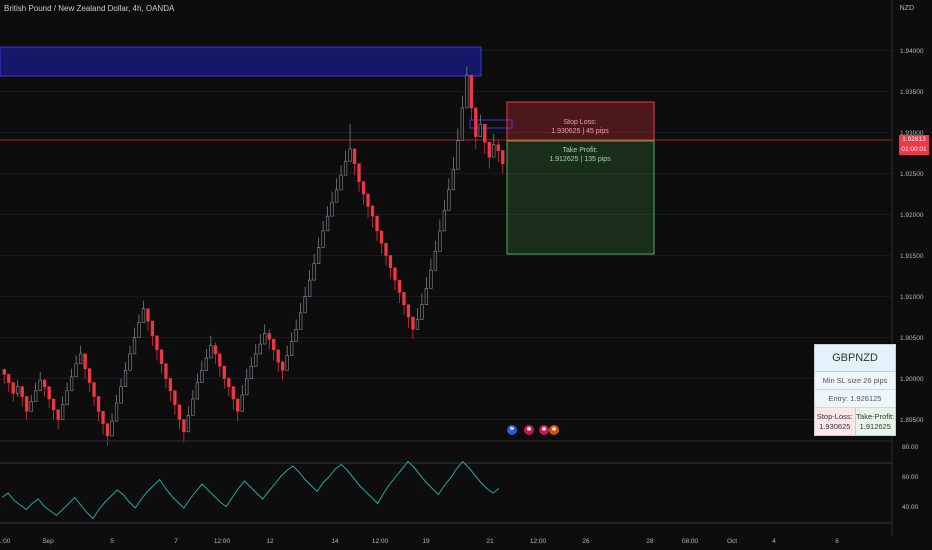 Image resolution: width=932 pixels, height=550 pixels. Describe the element at coordinates (380, 541) in the screenshot. I see `time-tick-label: 12:00` at that location.